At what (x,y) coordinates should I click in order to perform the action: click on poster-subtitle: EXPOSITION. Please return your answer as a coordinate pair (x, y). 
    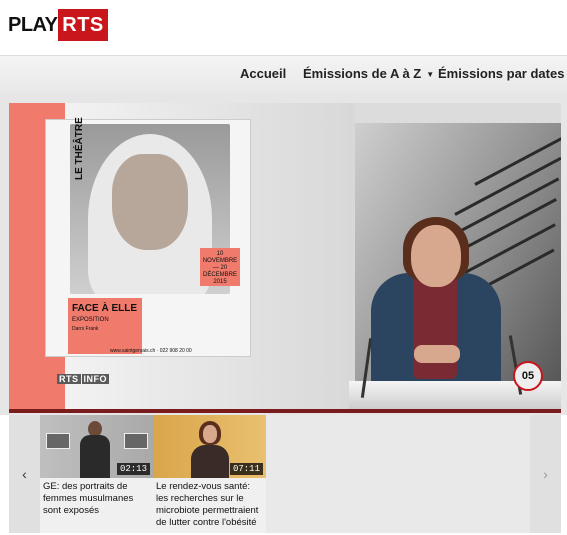
    Looking at the image, I should click on (90, 320).